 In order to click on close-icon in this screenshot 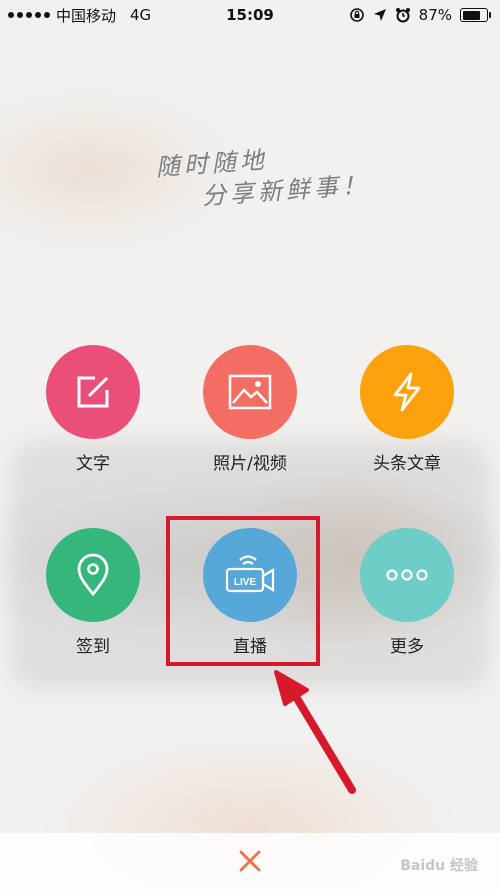, I will do `click(250, 861)`.